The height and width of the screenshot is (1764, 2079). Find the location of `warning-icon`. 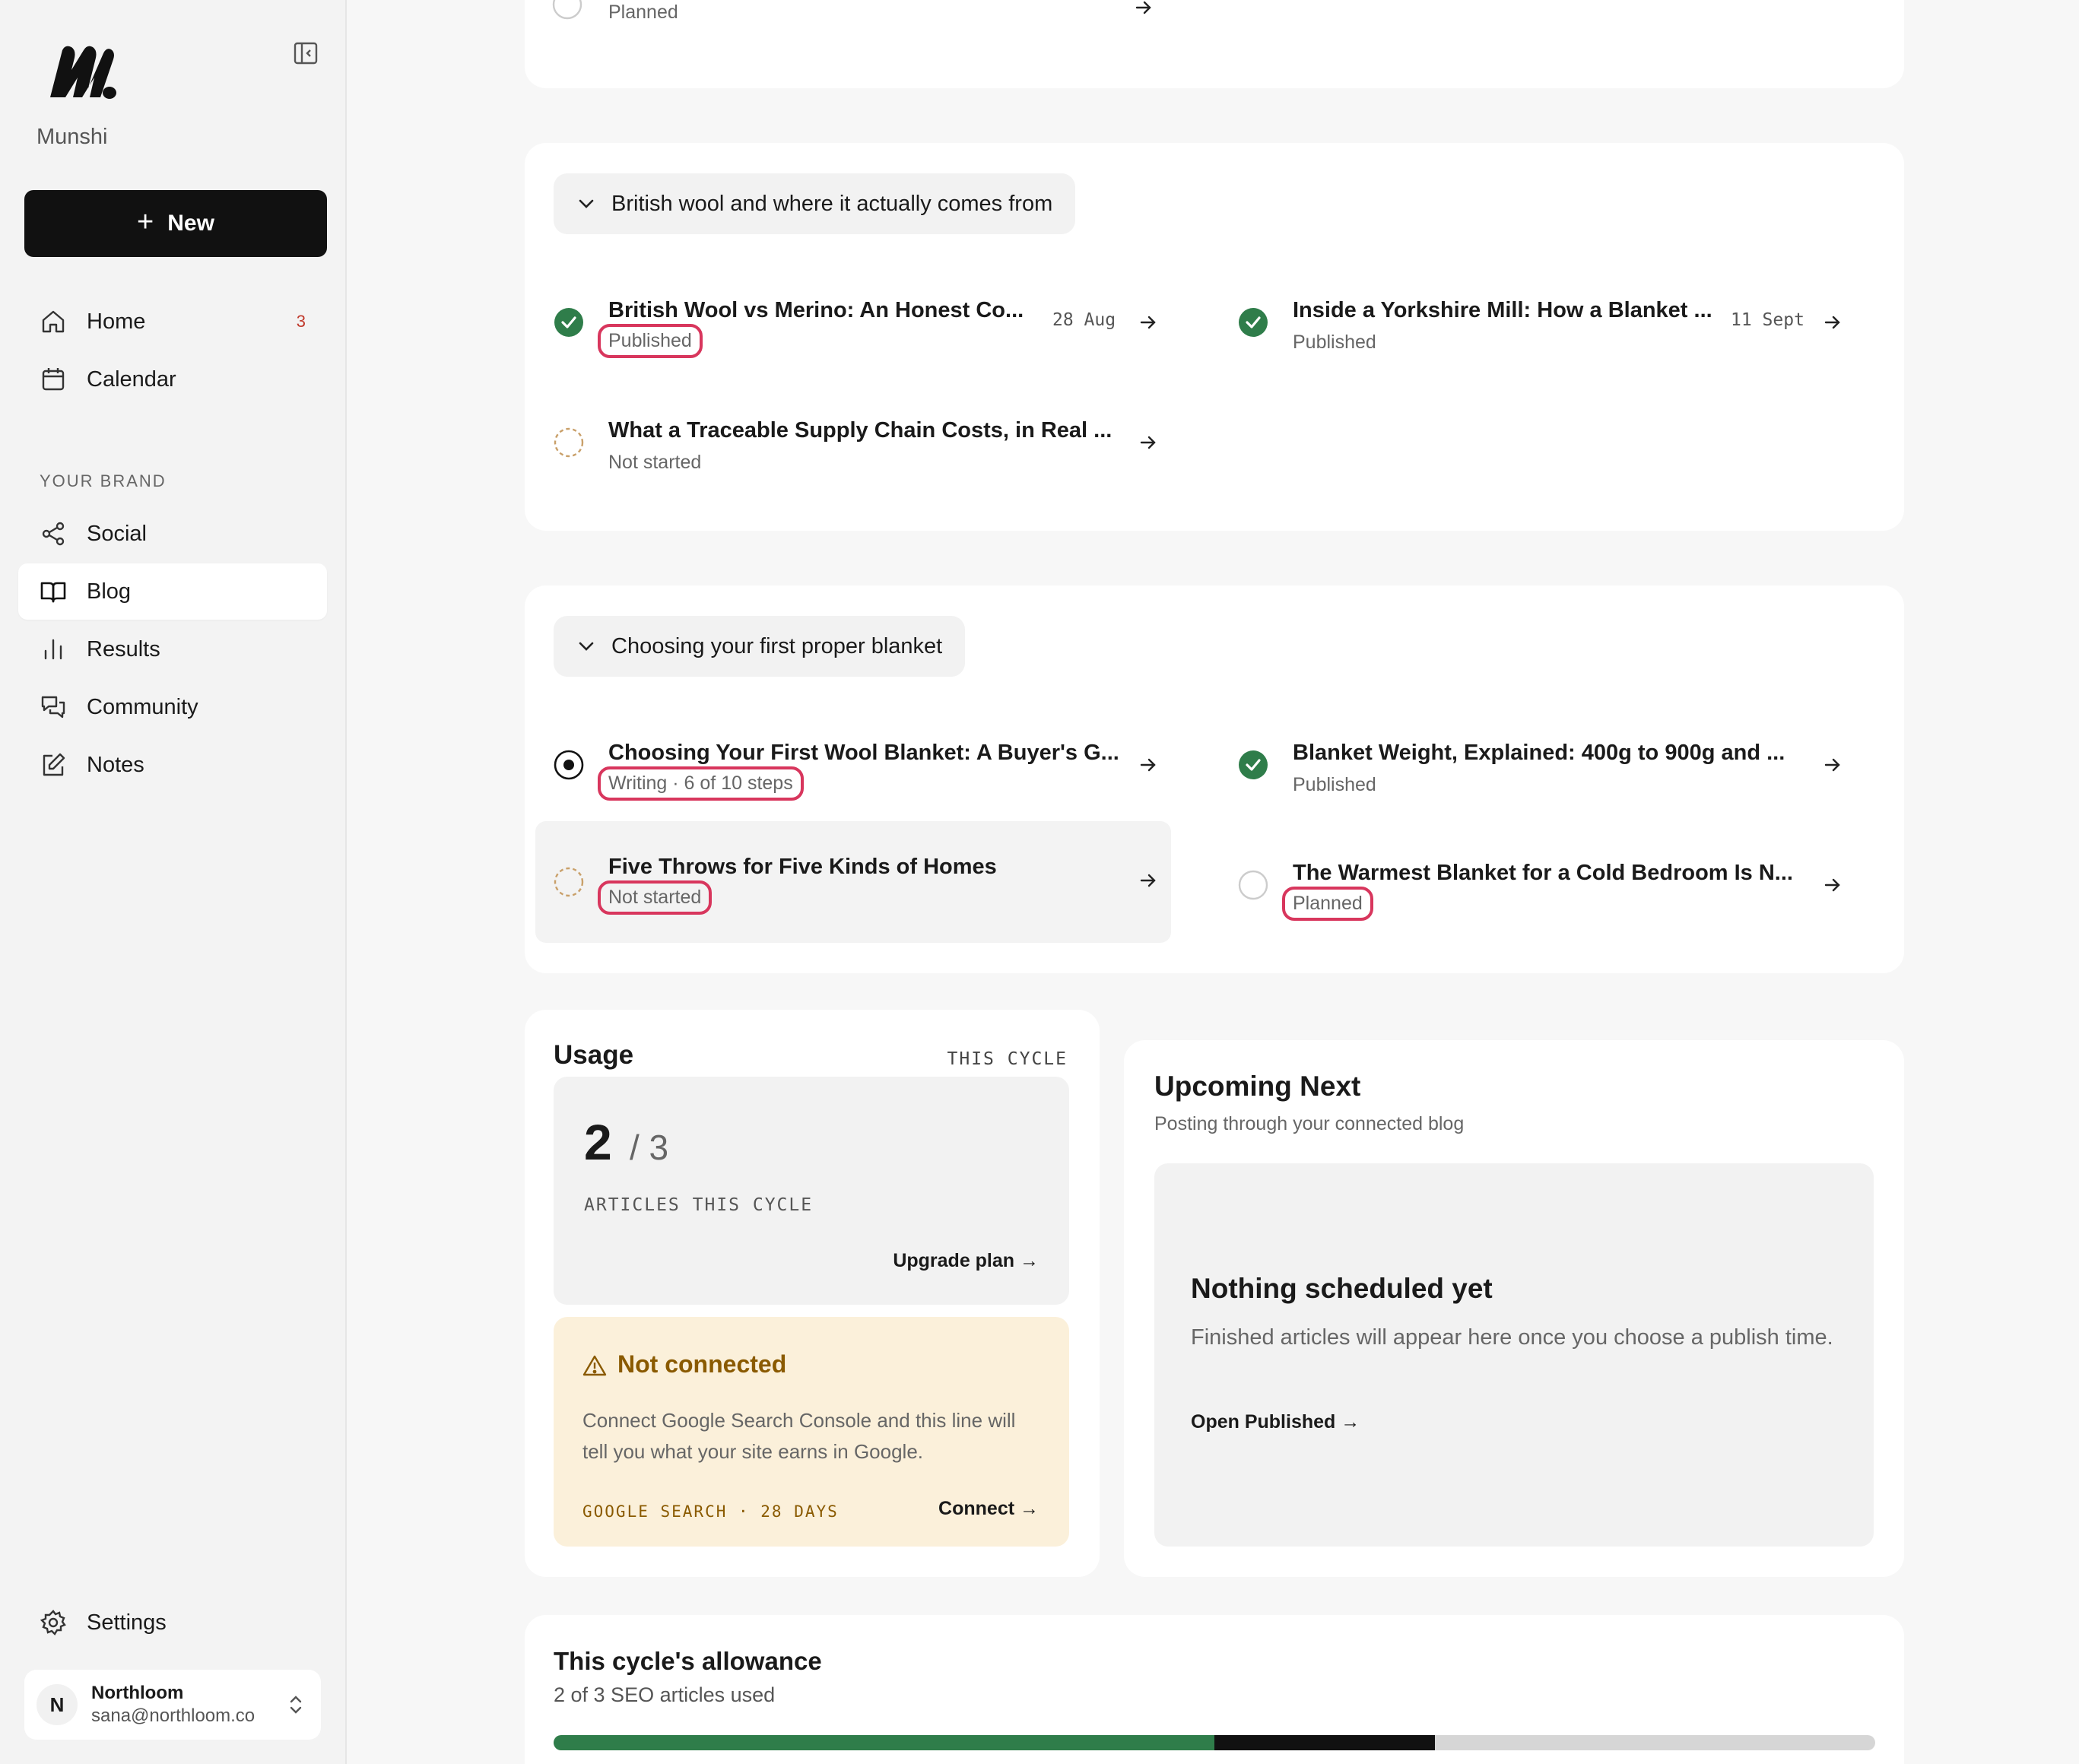

warning-icon is located at coordinates (594, 1365).